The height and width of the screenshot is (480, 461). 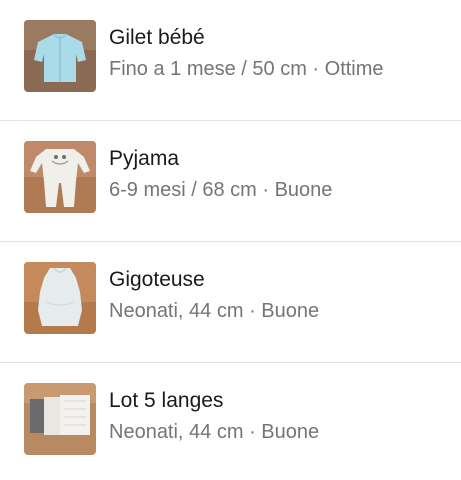 I want to click on item-subtitle: Fino a 1 mese / 50 cm · Ottime, so click(x=246, y=69).